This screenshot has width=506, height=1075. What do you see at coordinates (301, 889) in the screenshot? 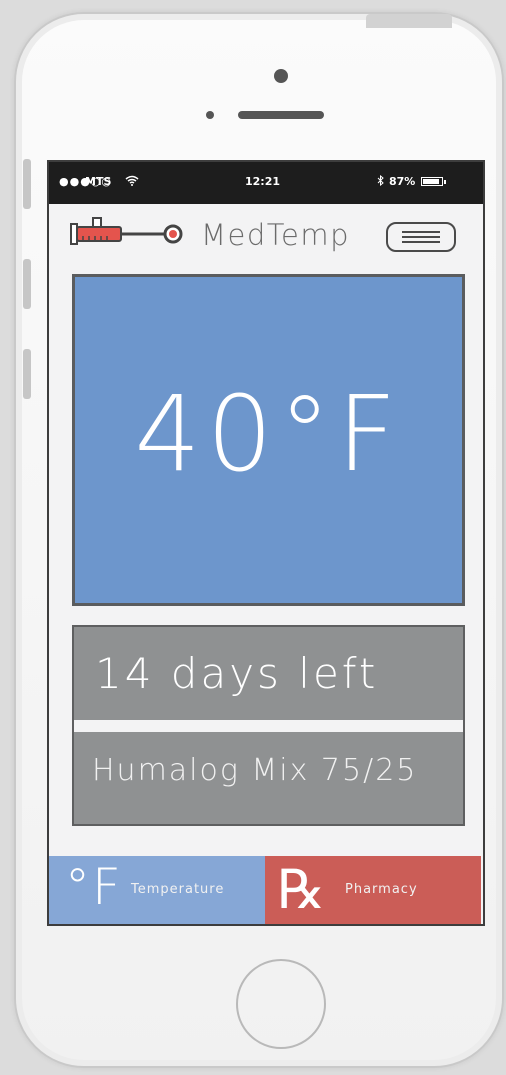
I see `prescription-icon: ℞` at bounding box center [301, 889].